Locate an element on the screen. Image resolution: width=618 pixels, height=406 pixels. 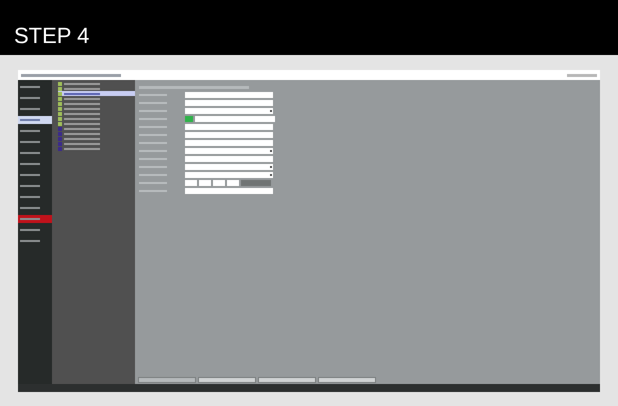
color-swatch is located at coordinates (189, 119).